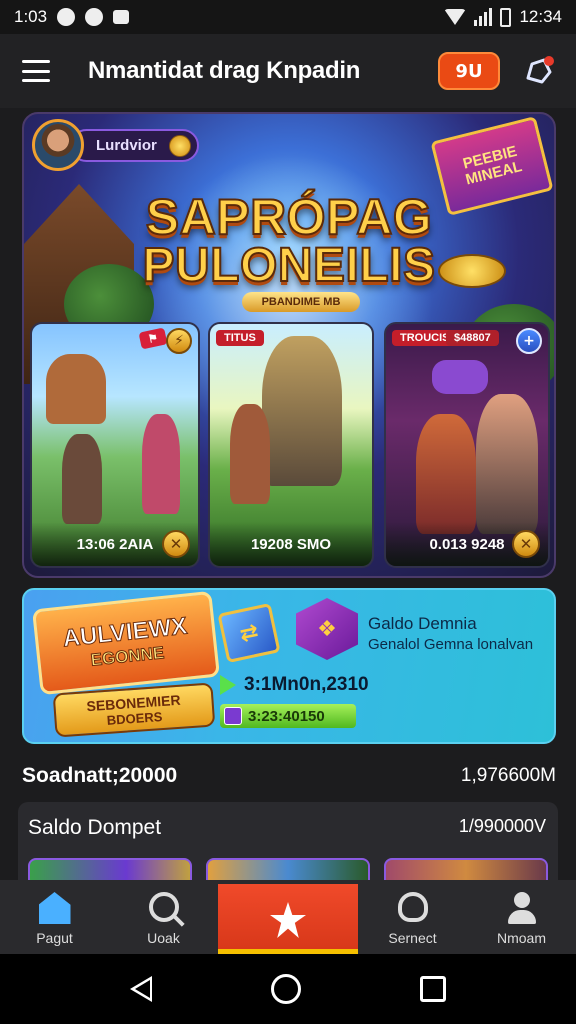 This screenshot has height=1024, width=576. What do you see at coordinates (492, 166) in the screenshot?
I see `promo-flag-text: PEEBIE MINEAL` at bounding box center [492, 166].